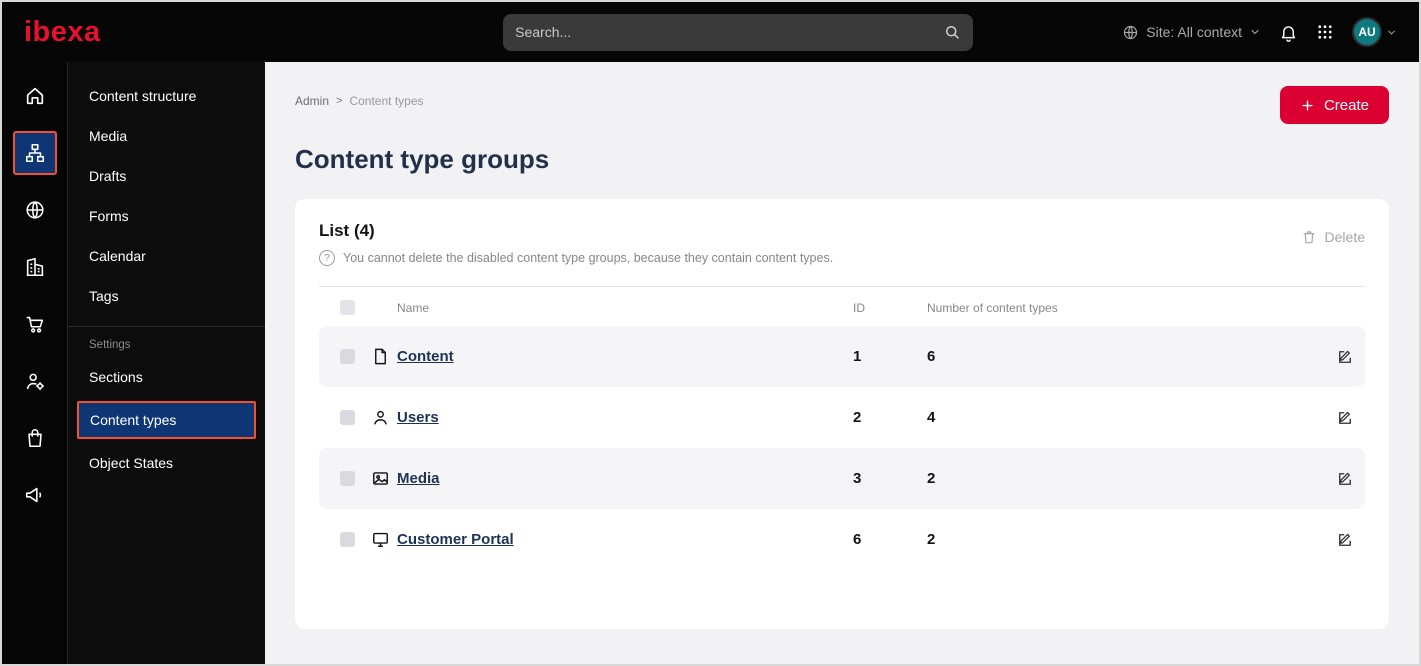 The height and width of the screenshot is (666, 1421). Describe the element at coordinates (166, 256) in the screenshot. I see `menu-item-calendar: Calendar` at that location.